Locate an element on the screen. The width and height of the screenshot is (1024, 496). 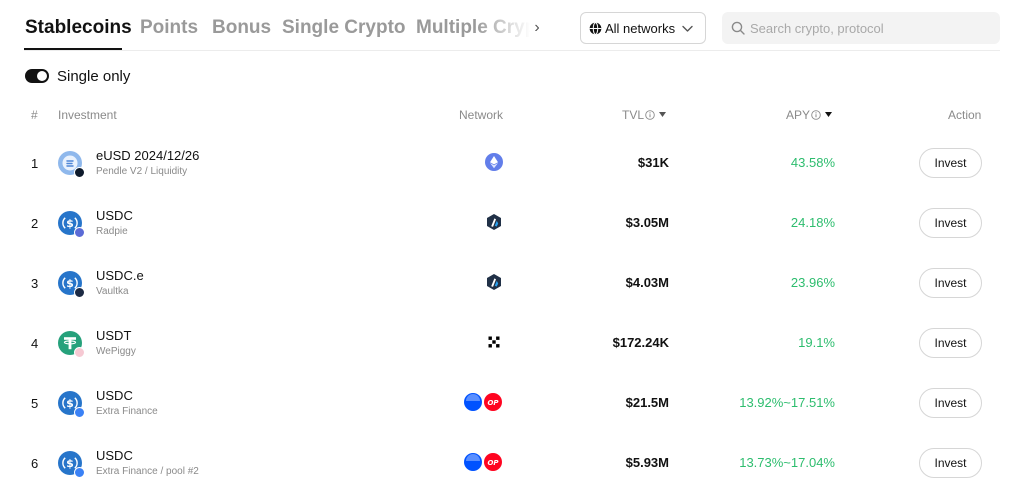
header-tvl: TVL is located at coordinates (644, 115).